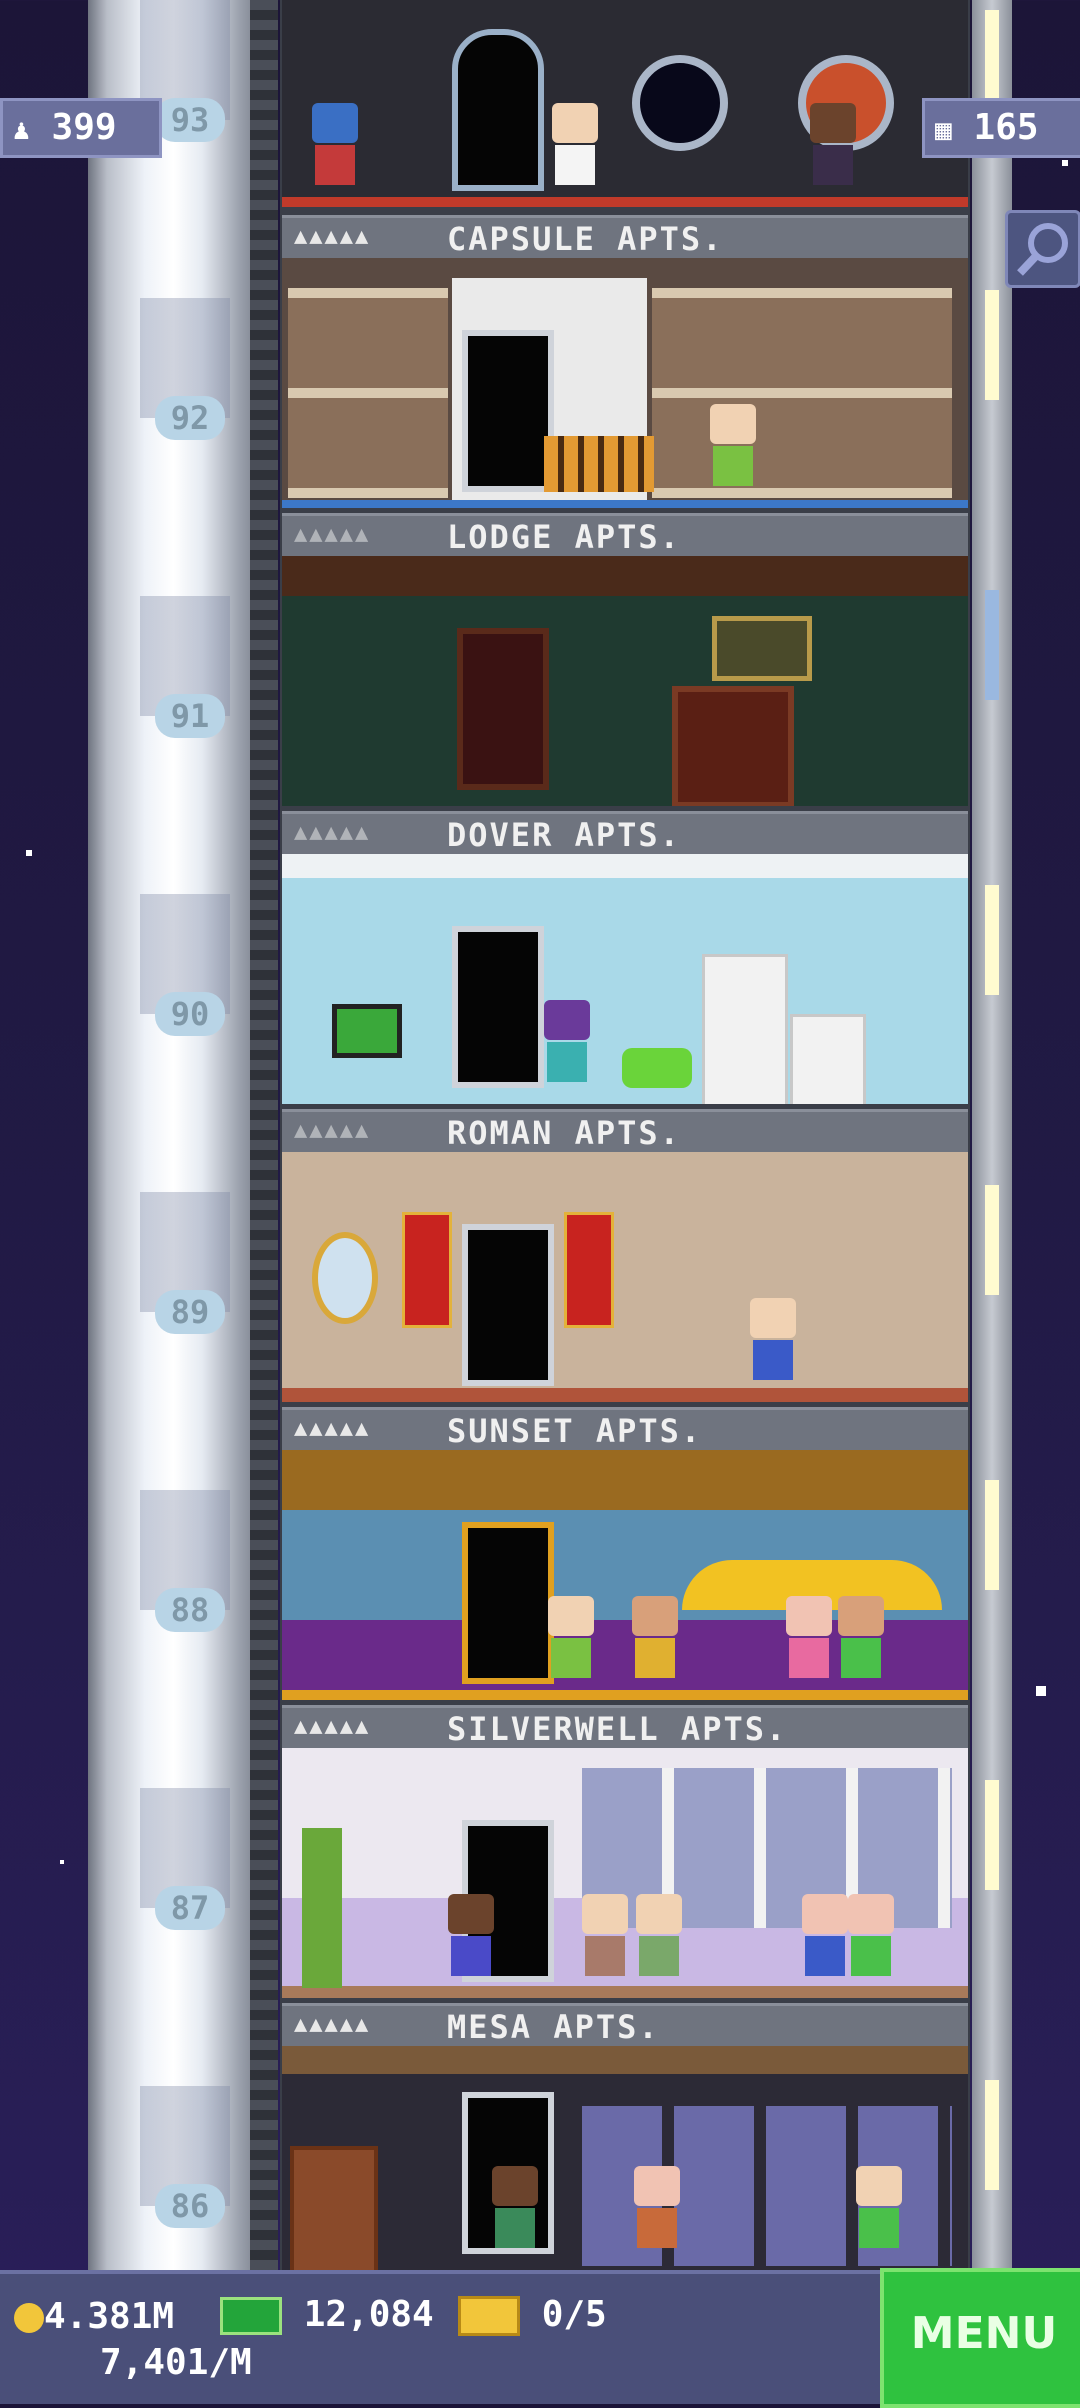  I want to click on floor-name: ROMAN APTS., so click(564, 1133).